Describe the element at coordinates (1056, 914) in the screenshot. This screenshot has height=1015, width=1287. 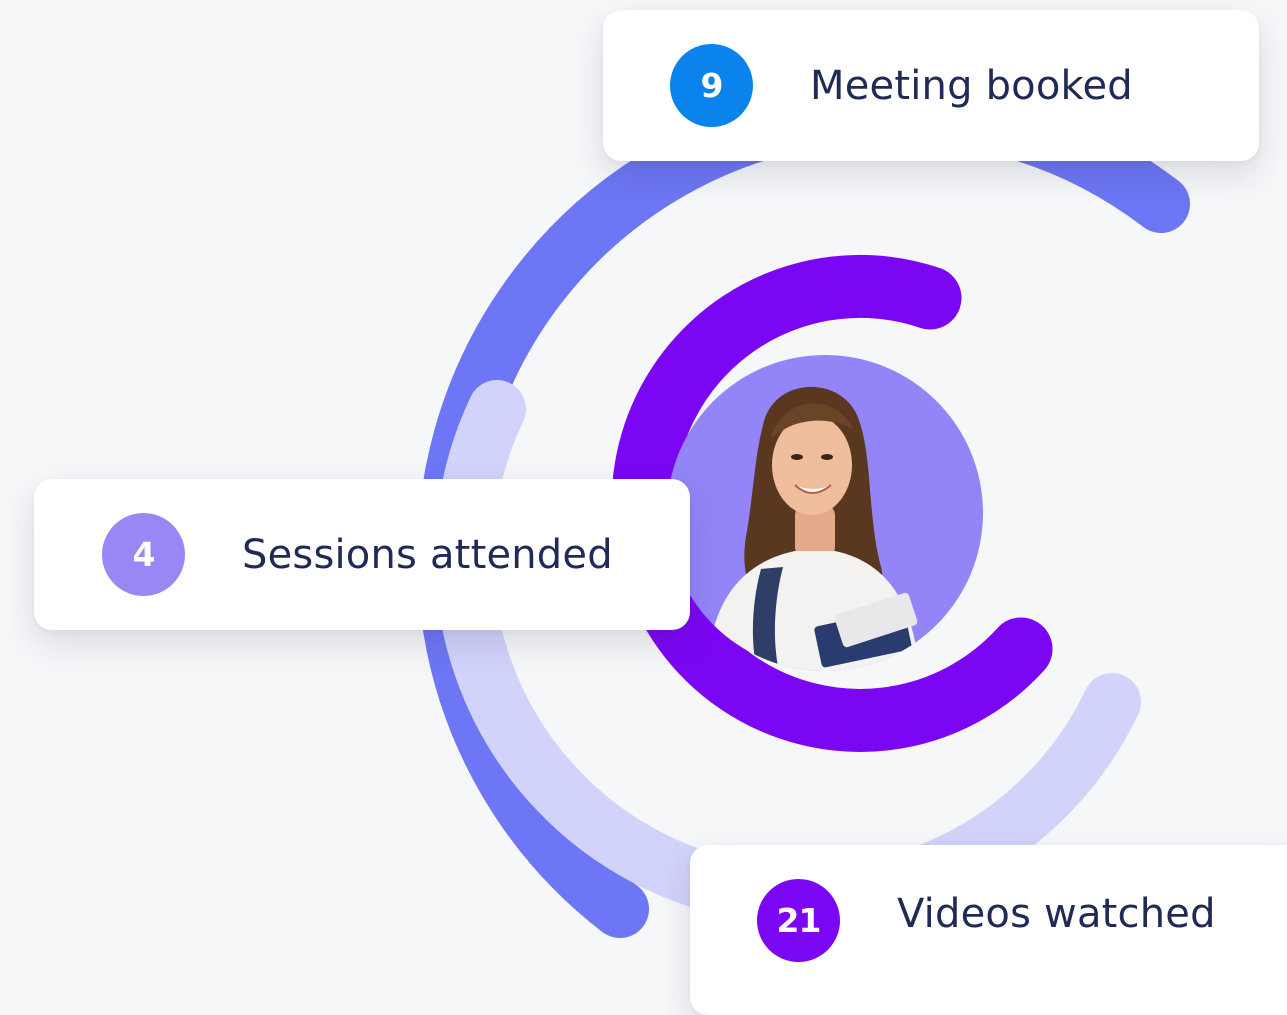
I see `videos-label: Videos watched` at that location.